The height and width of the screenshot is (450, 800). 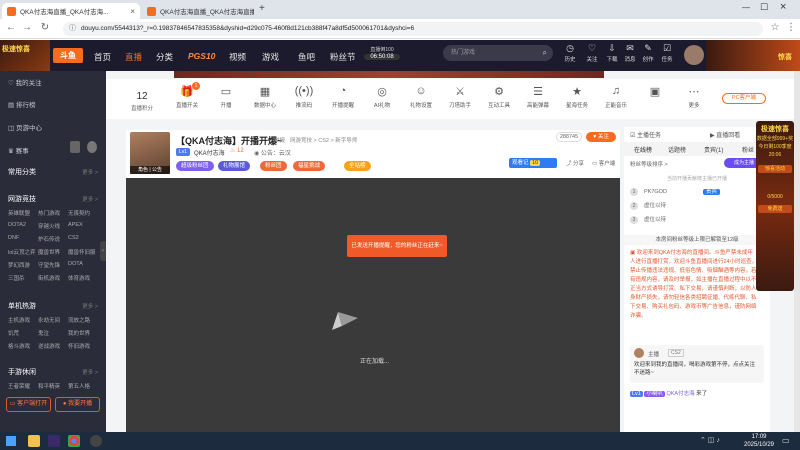 I want to click on clock: 17:09 2025/10/29, so click(x=759, y=441).